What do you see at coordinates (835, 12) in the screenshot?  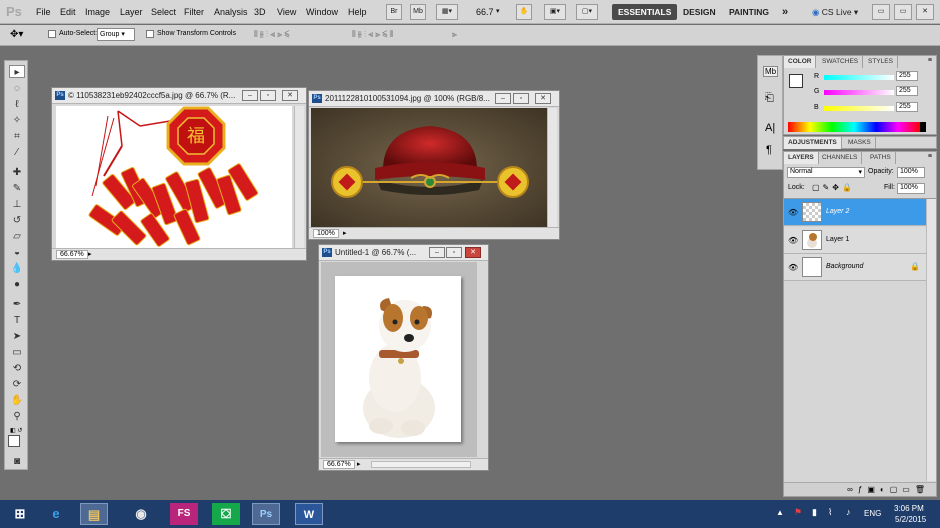 I see `cs-live-button: ◉ CS Live ▾` at bounding box center [835, 12].